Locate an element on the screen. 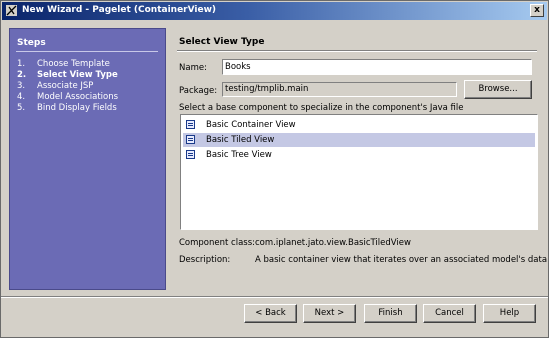 The width and height of the screenshot is (549, 338). step-item: 1. Choose Template is located at coordinates (67, 64).